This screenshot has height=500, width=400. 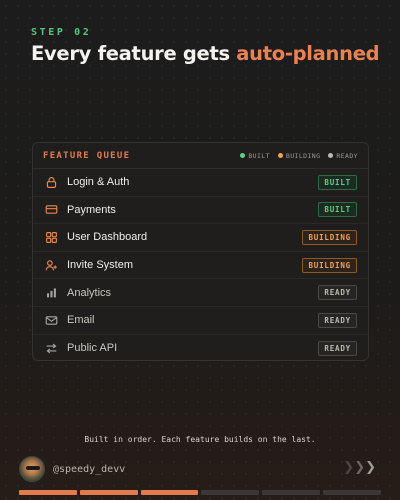 What do you see at coordinates (100, 265) in the screenshot?
I see `feature-name: Invite System` at bounding box center [100, 265].